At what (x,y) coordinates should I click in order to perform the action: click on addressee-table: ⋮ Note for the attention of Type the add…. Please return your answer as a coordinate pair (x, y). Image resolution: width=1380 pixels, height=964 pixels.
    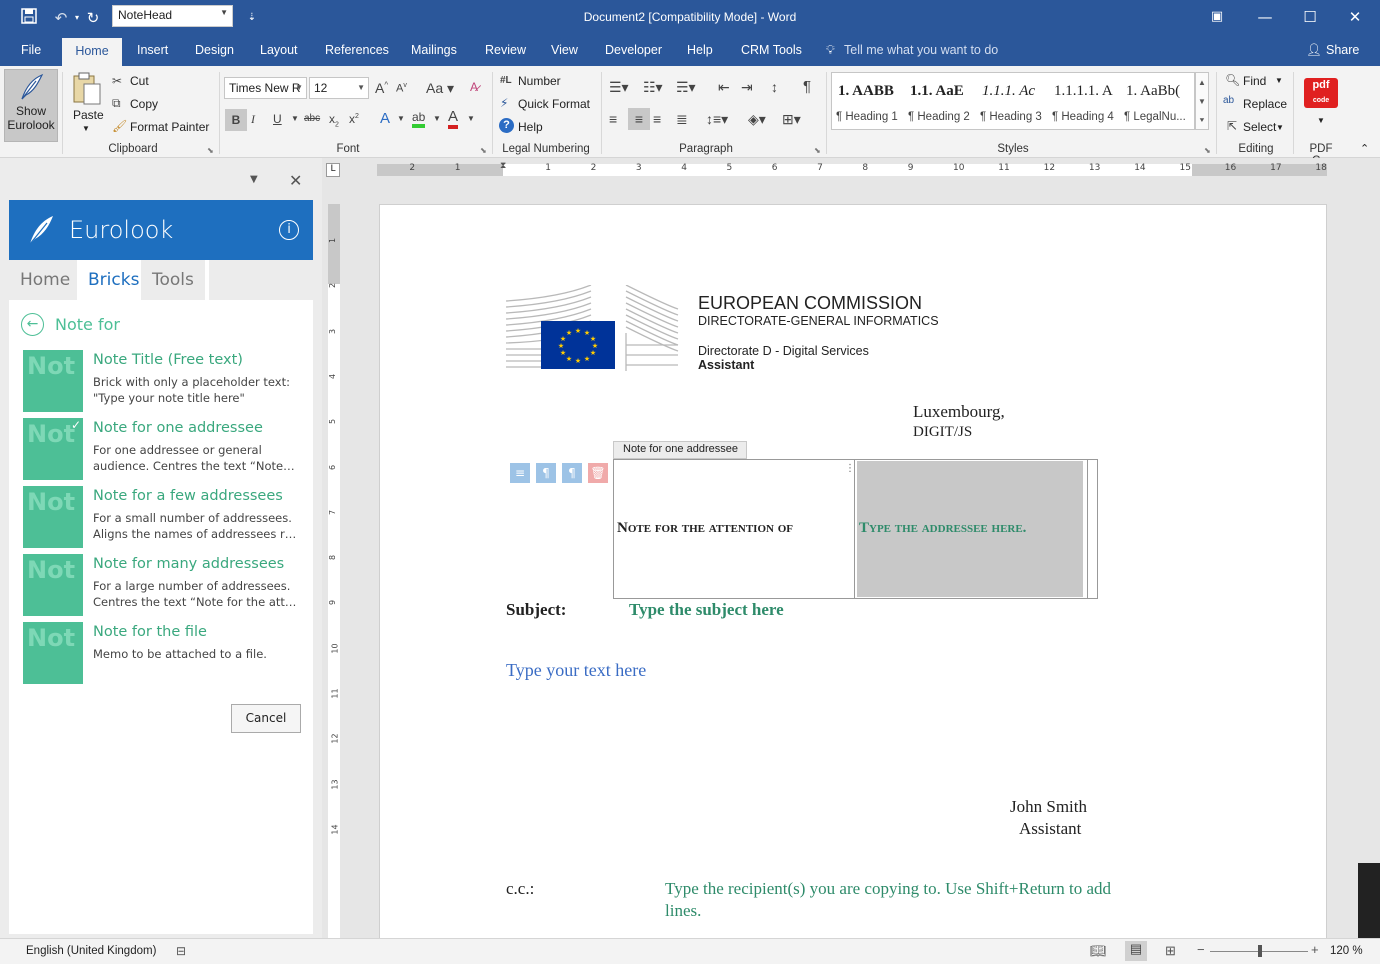
    Looking at the image, I should click on (855, 529).